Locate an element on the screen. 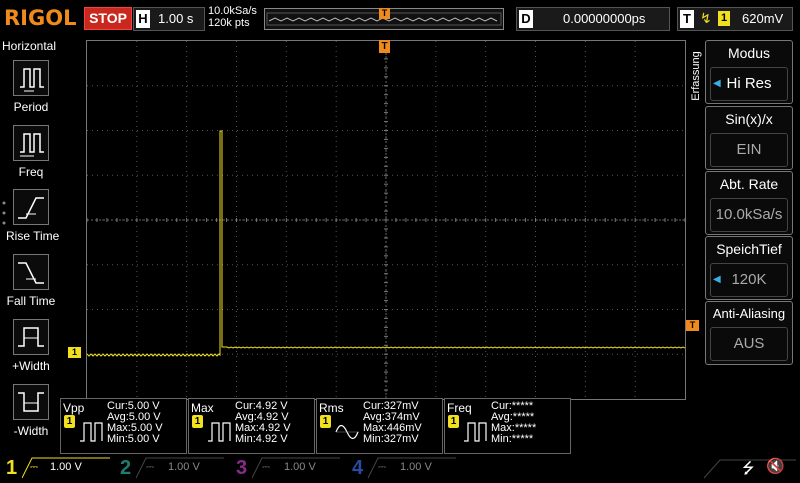 This screenshot has width=800, height=483. speichtief-value: 120K is located at coordinates (749, 279).